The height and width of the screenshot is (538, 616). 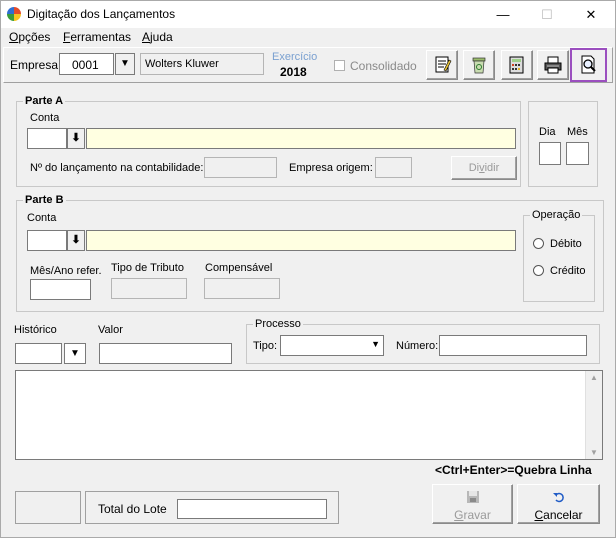 What do you see at coordinates (239, 268) in the screenshot?
I see `compensavel-label: Compensável` at bounding box center [239, 268].